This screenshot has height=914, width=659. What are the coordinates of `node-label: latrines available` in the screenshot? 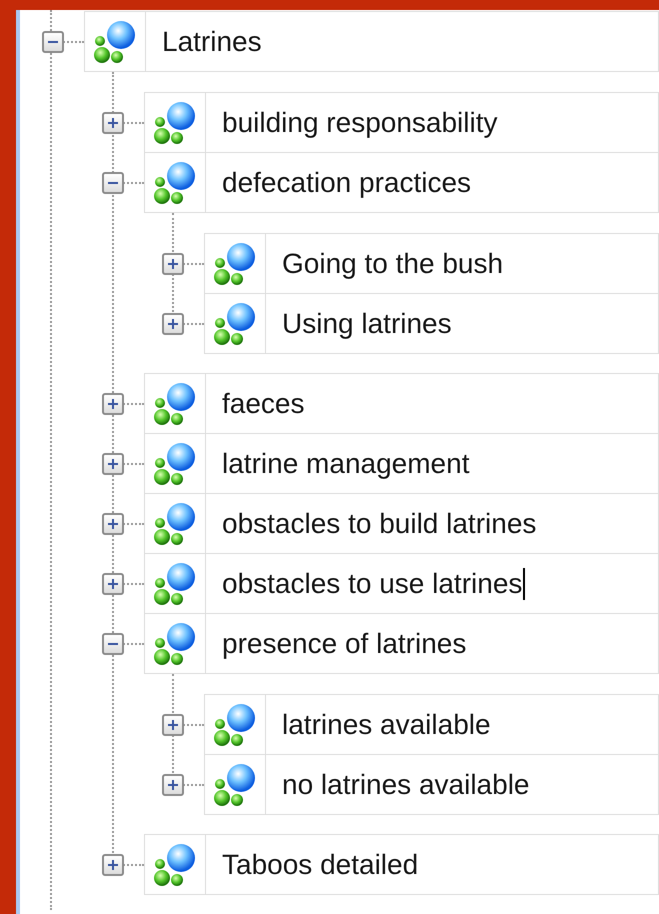 It's located at (462, 724).